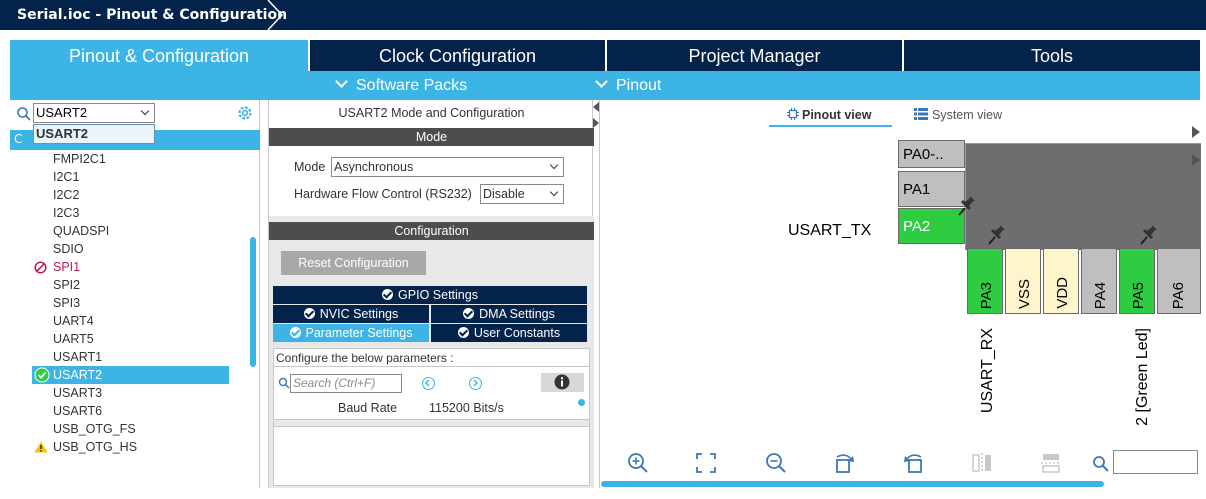  I want to click on pin-vss: VSS, so click(1023, 281).